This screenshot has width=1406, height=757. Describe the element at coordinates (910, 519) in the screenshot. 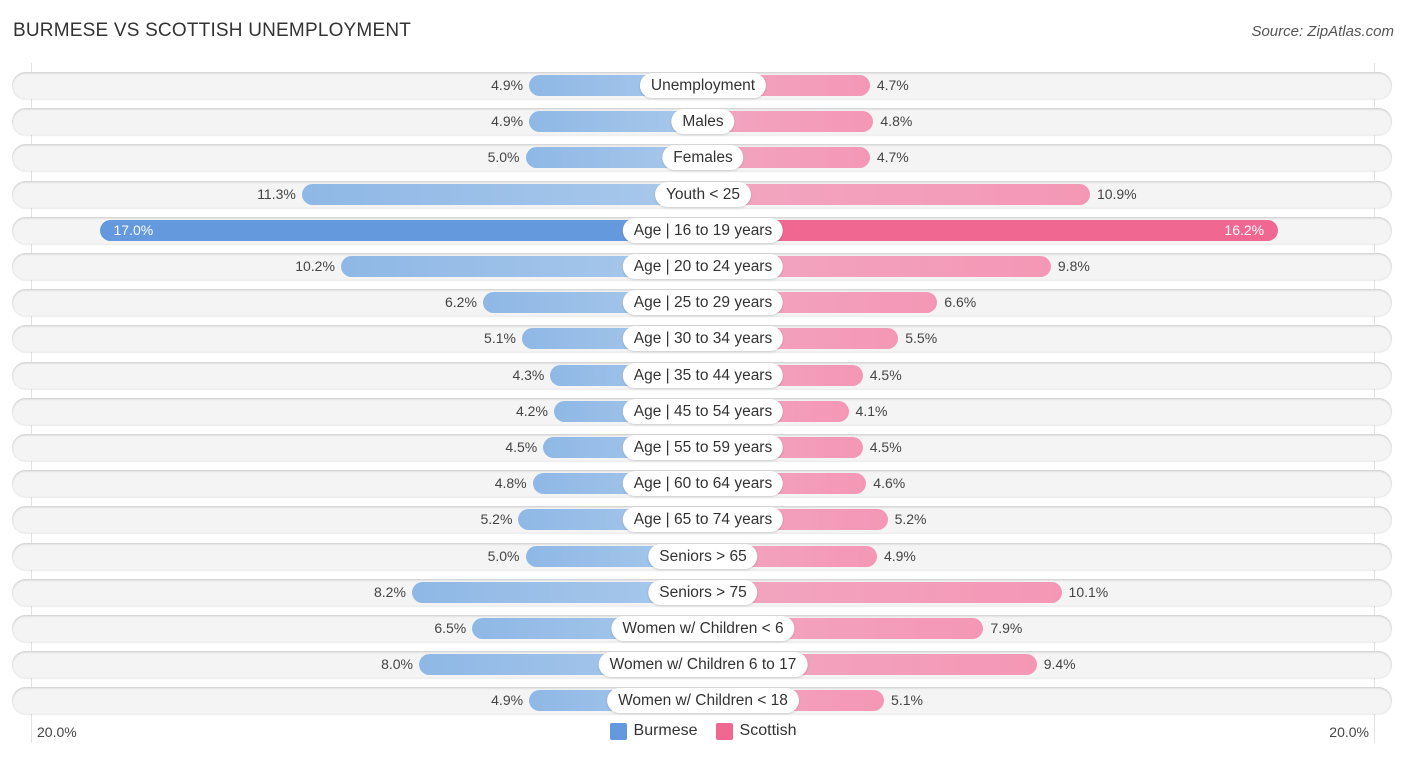

I see `value-scottish-age-65-to-74-years: 5.2%` at that location.